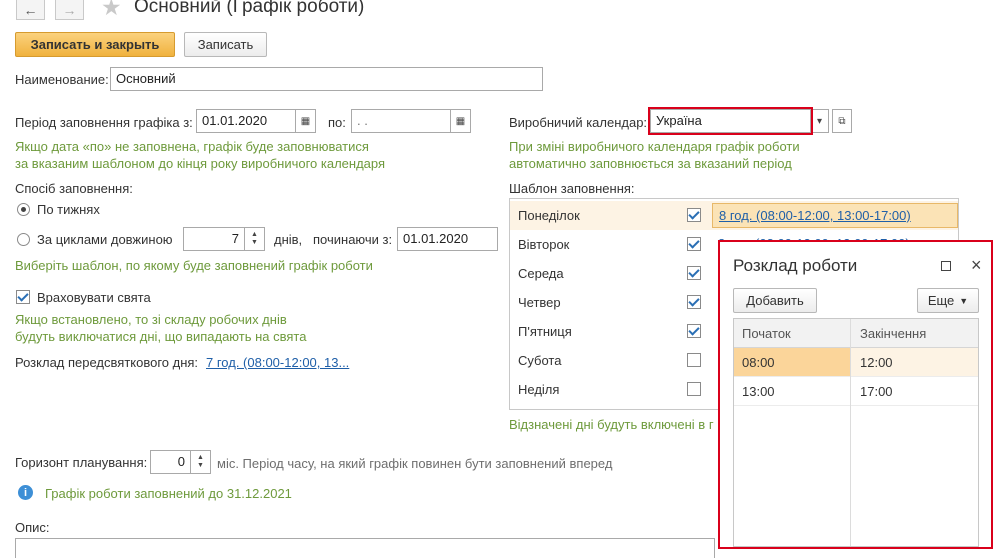 The width and height of the screenshot is (999, 558). What do you see at coordinates (893, 333) in the screenshot?
I see `column-header-end: Закінчення` at bounding box center [893, 333].